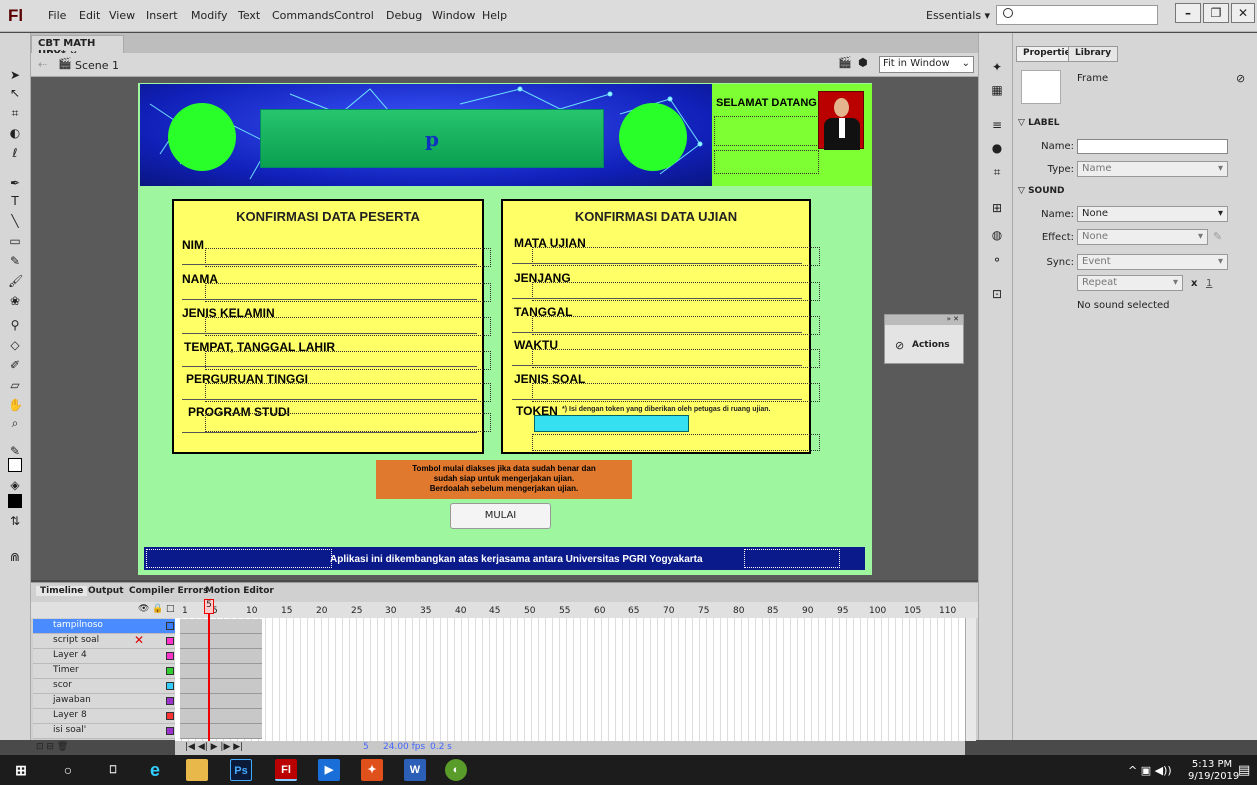  What do you see at coordinates (997, 125) in the screenshot?
I see `align-icon: ≡` at bounding box center [997, 125].